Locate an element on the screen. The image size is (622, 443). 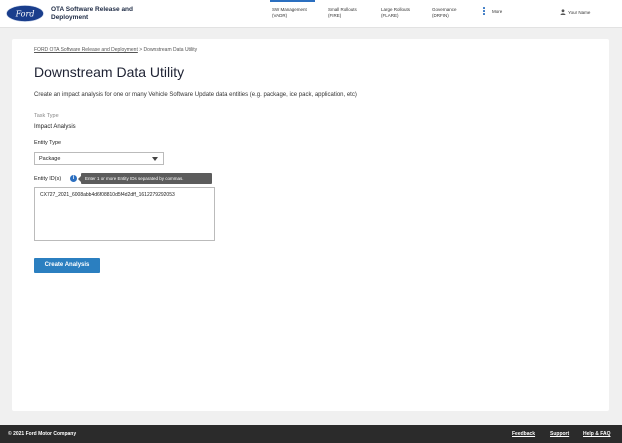
nav-large-rollouts: Large Rollouts (FLARE) is located at coordinates (395, 13).